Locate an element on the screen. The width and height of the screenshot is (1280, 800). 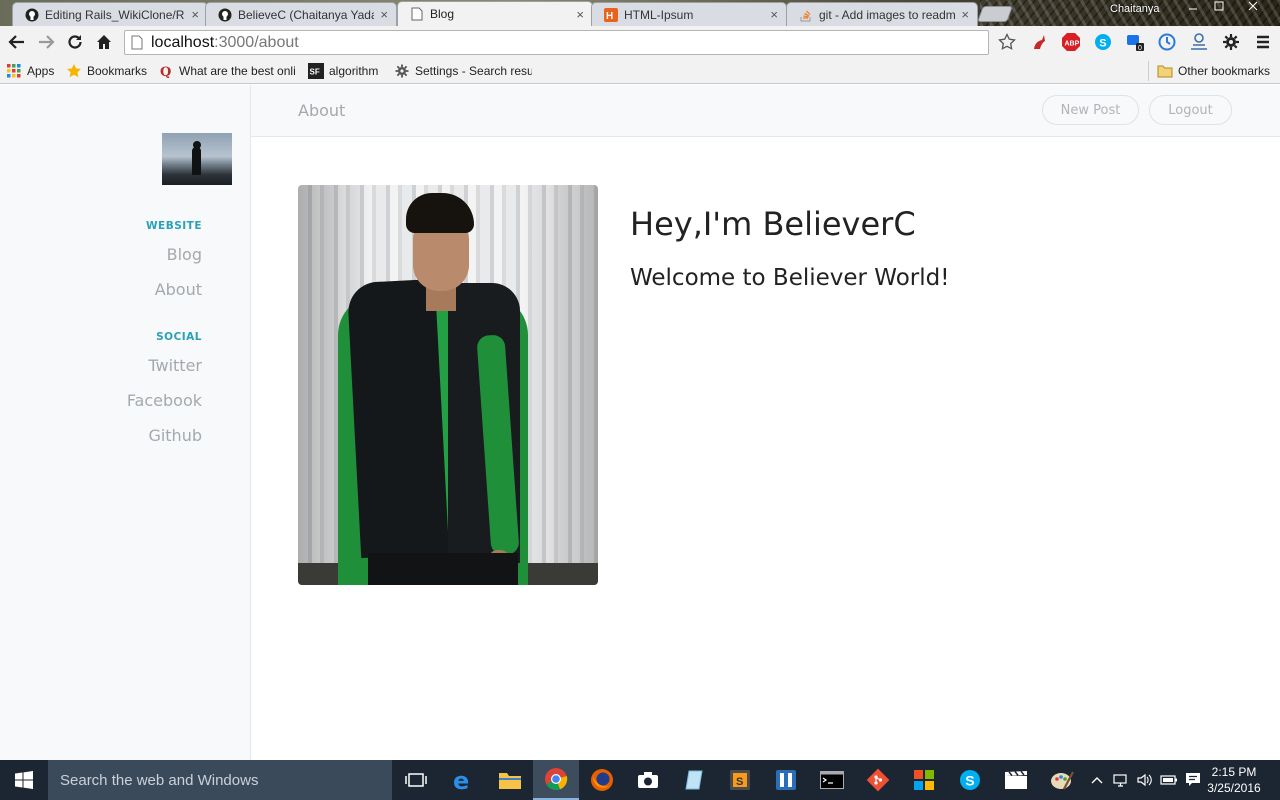
page-info-icon is located at coordinates (137, 42).